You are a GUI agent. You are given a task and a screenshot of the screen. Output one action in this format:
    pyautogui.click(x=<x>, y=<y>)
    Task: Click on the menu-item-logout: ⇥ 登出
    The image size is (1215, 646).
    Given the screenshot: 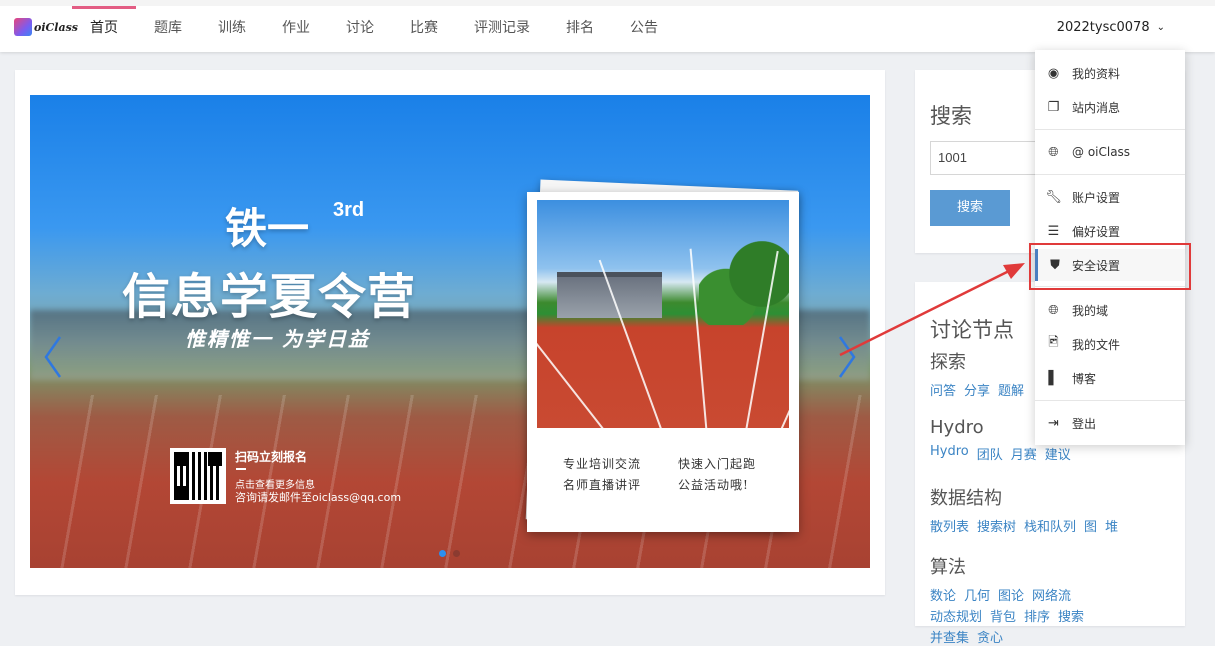 What is the action you would take?
    pyautogui.click(x=1110, y=423)
    